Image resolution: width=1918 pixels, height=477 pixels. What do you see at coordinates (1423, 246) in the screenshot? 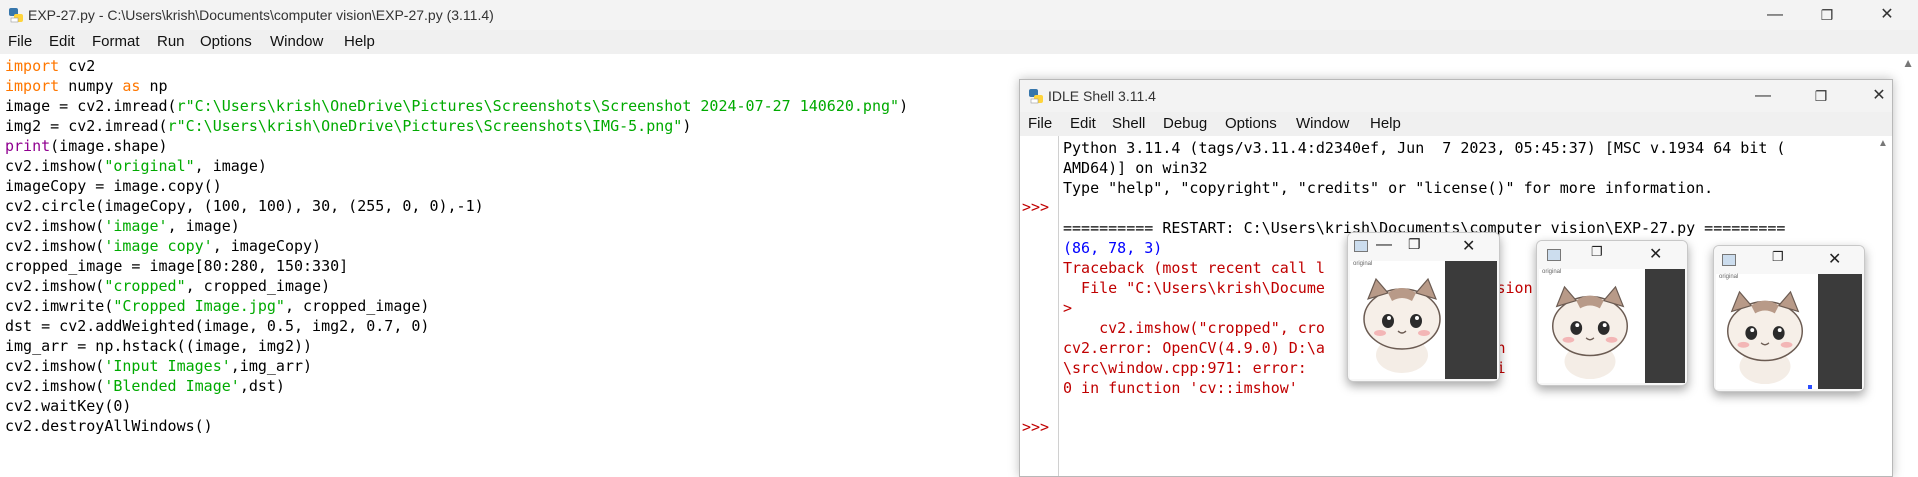
I see `cv-window-titlebar: — ❐ ✕` at bounding box center [1423, 246].